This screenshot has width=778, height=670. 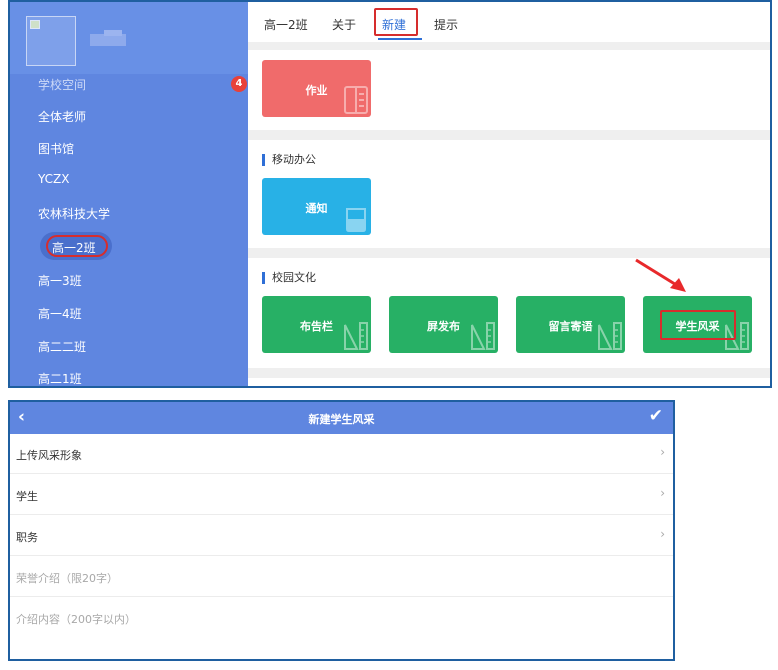 I want to click on tile-notice: 通知, so click(x=316, y=206).